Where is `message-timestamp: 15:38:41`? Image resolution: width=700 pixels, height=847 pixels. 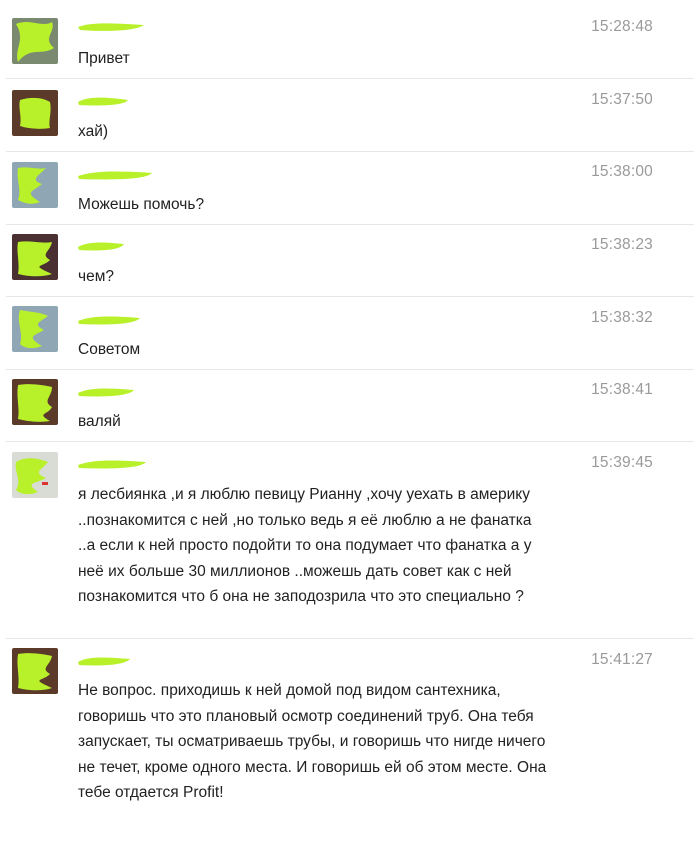 message-timestamp: 15:38:41 is located at coordinates (622, 389).